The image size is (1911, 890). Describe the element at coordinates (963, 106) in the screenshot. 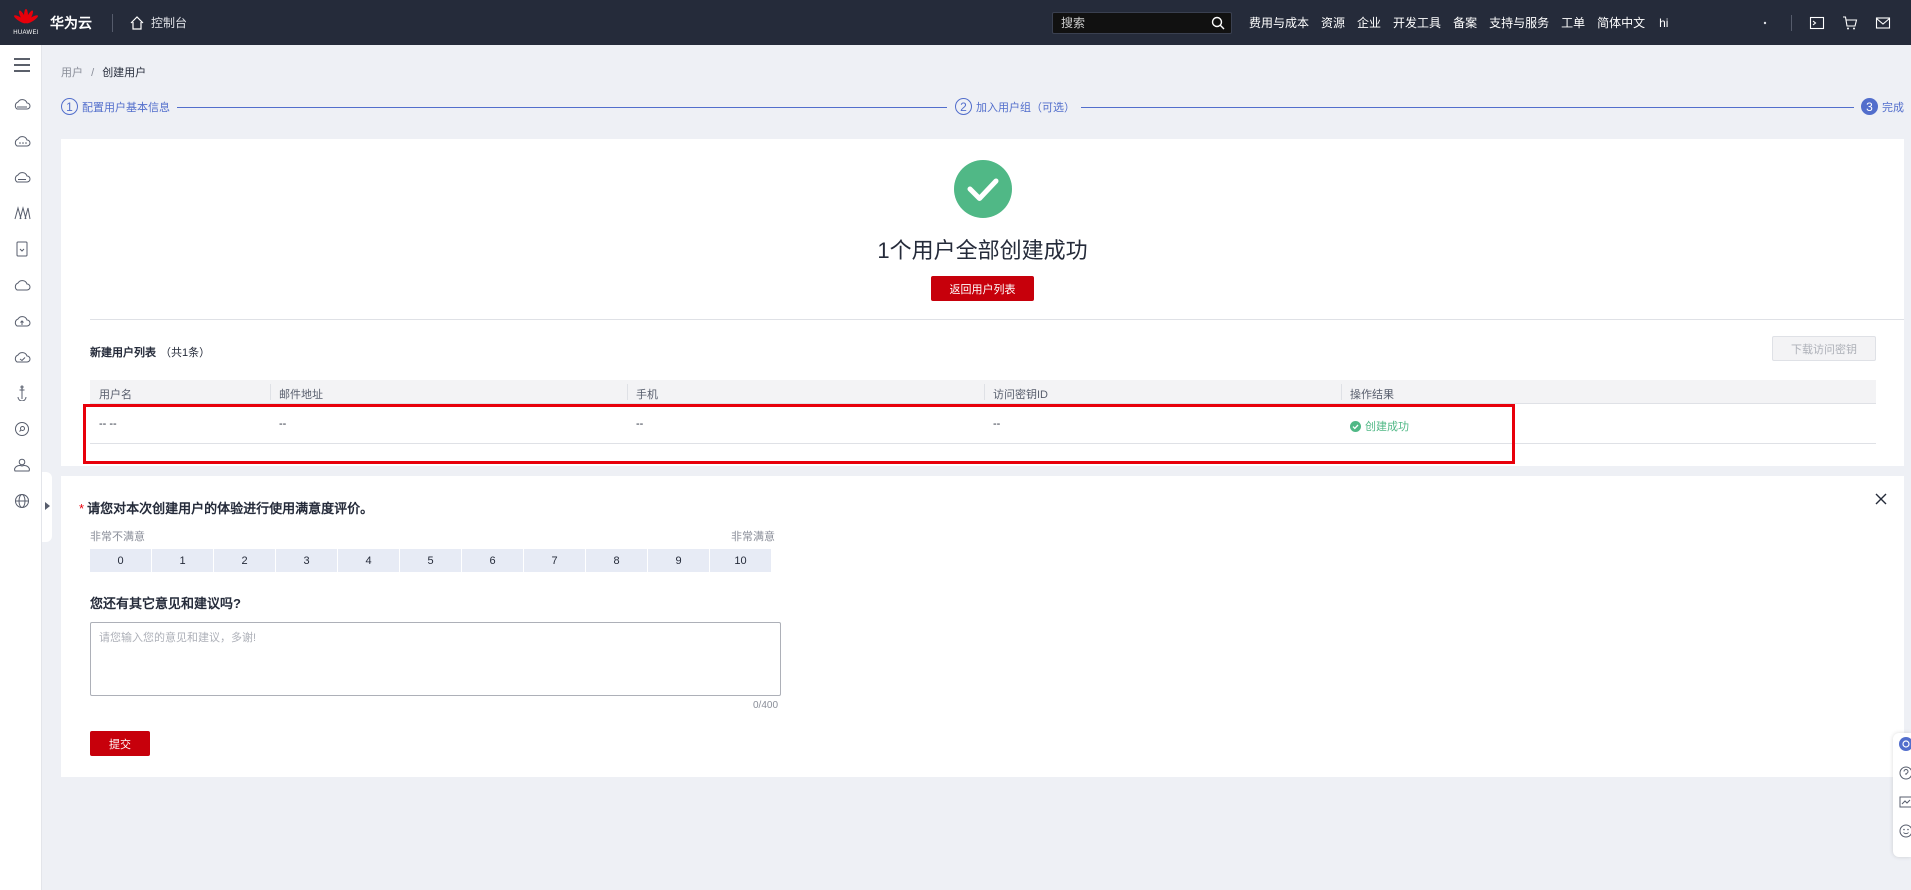

I see `step-number: 2` at that location.